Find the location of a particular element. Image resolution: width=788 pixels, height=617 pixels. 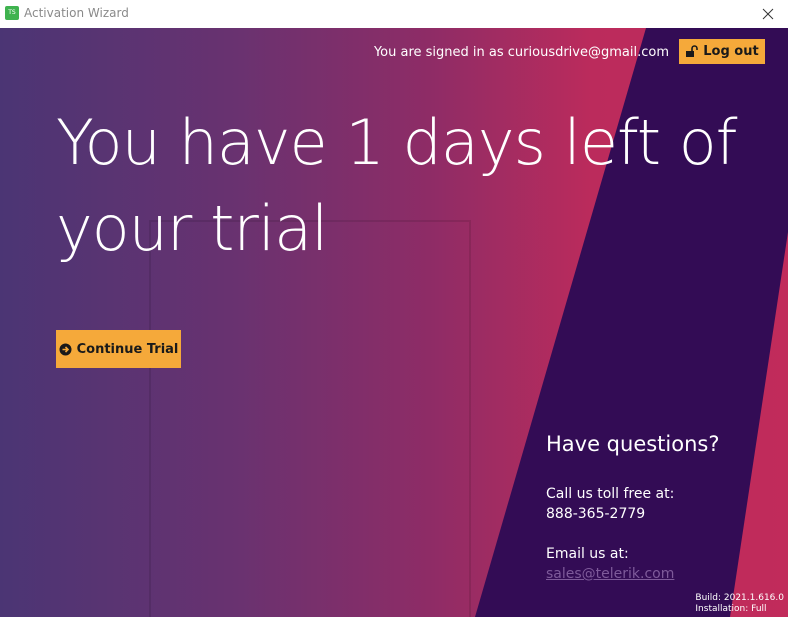

email-link: sales@telerik.com is located at coordinates (661, 574).